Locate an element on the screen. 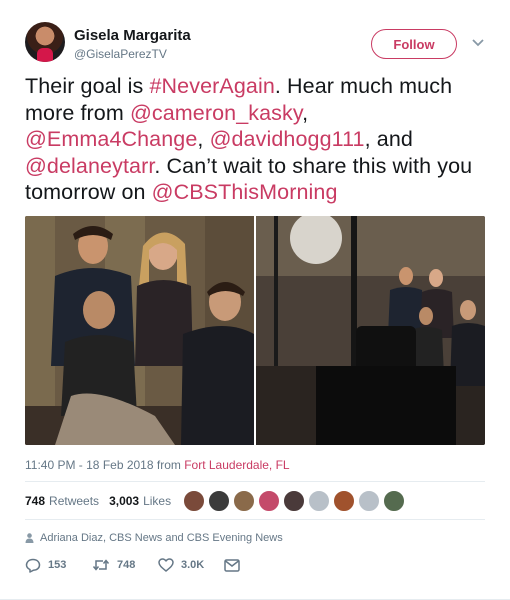  heart-icon is located at coordinates (166, 565).